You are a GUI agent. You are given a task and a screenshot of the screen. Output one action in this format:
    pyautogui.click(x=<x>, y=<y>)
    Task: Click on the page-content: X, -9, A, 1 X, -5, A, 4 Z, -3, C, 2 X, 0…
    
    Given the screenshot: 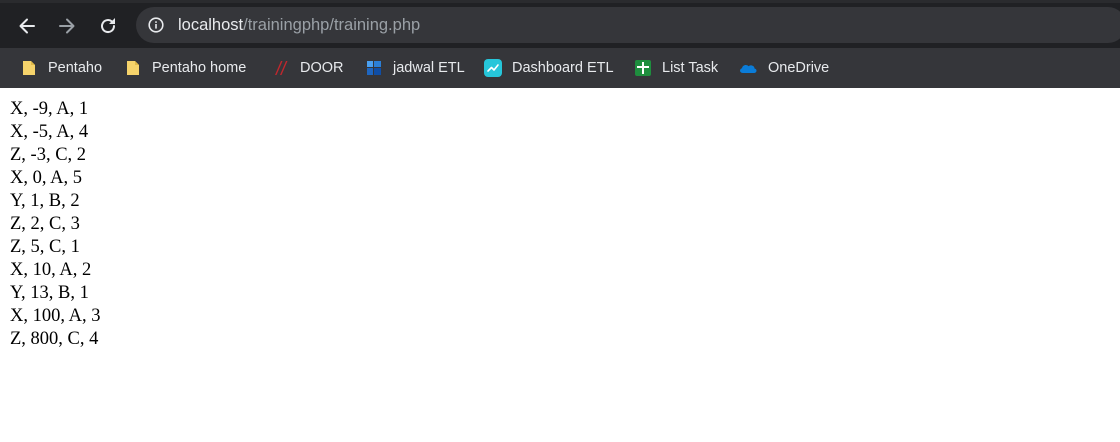 What is the action you would take?
    pyautogui.click(x=55, y=224)
    